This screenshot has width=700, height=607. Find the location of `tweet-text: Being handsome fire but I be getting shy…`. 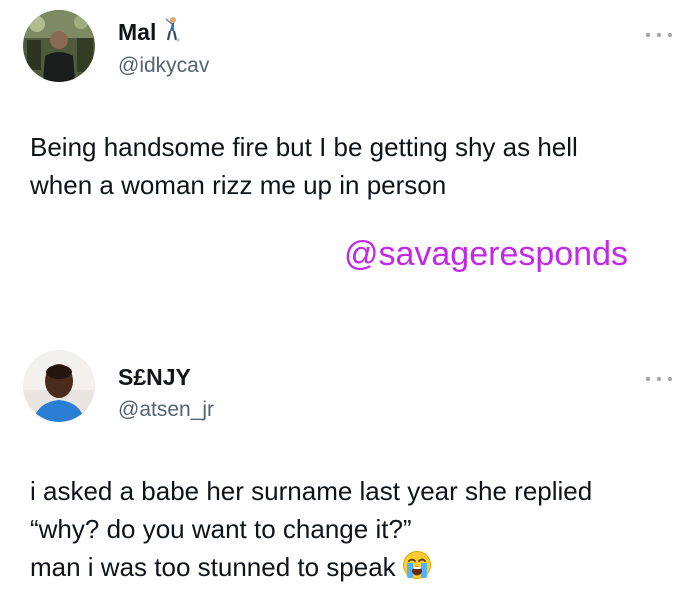

tweet-text: Being handsome fire but I be getting shy… is located at coordinates (304, 166).